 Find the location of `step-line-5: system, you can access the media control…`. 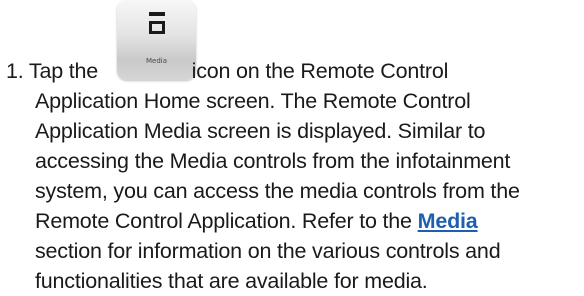

step-line-5: system, you can access the media control… is located at coordinates (277, 191).